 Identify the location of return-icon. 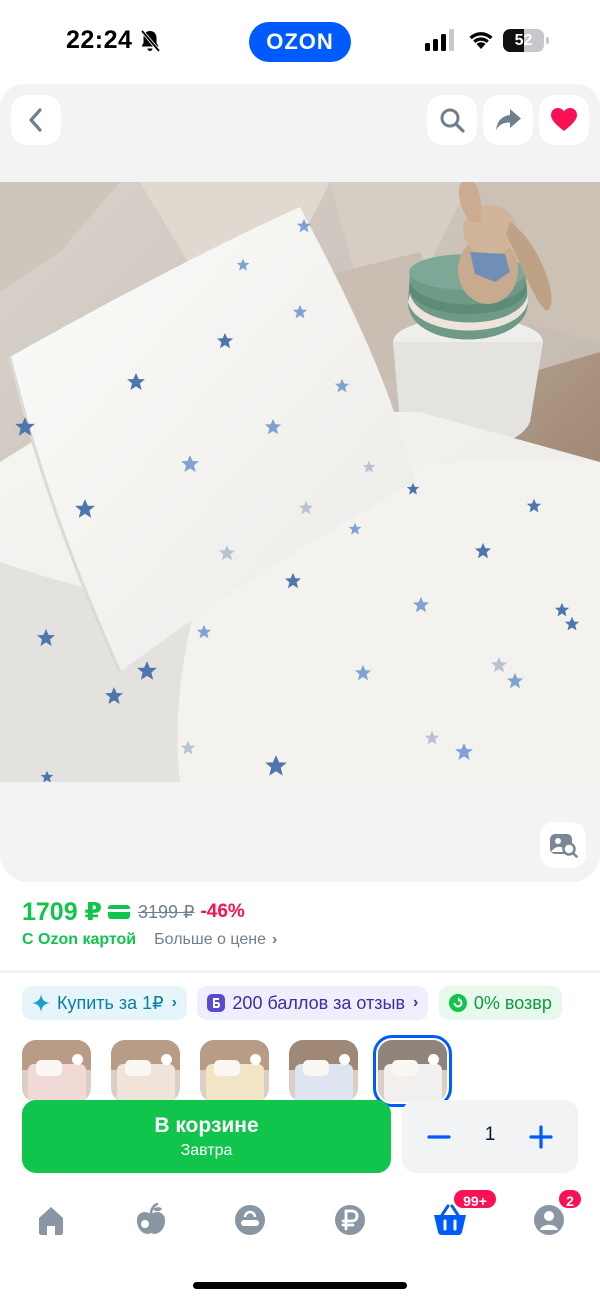
(457, 1003).